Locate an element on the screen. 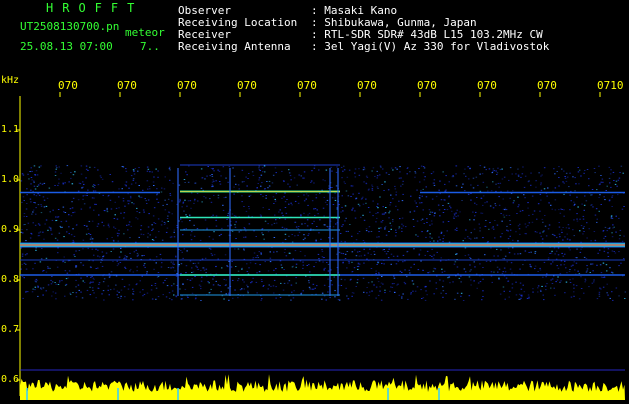  file-name: UT2508130700.pn is located at coordinates (70, 26).